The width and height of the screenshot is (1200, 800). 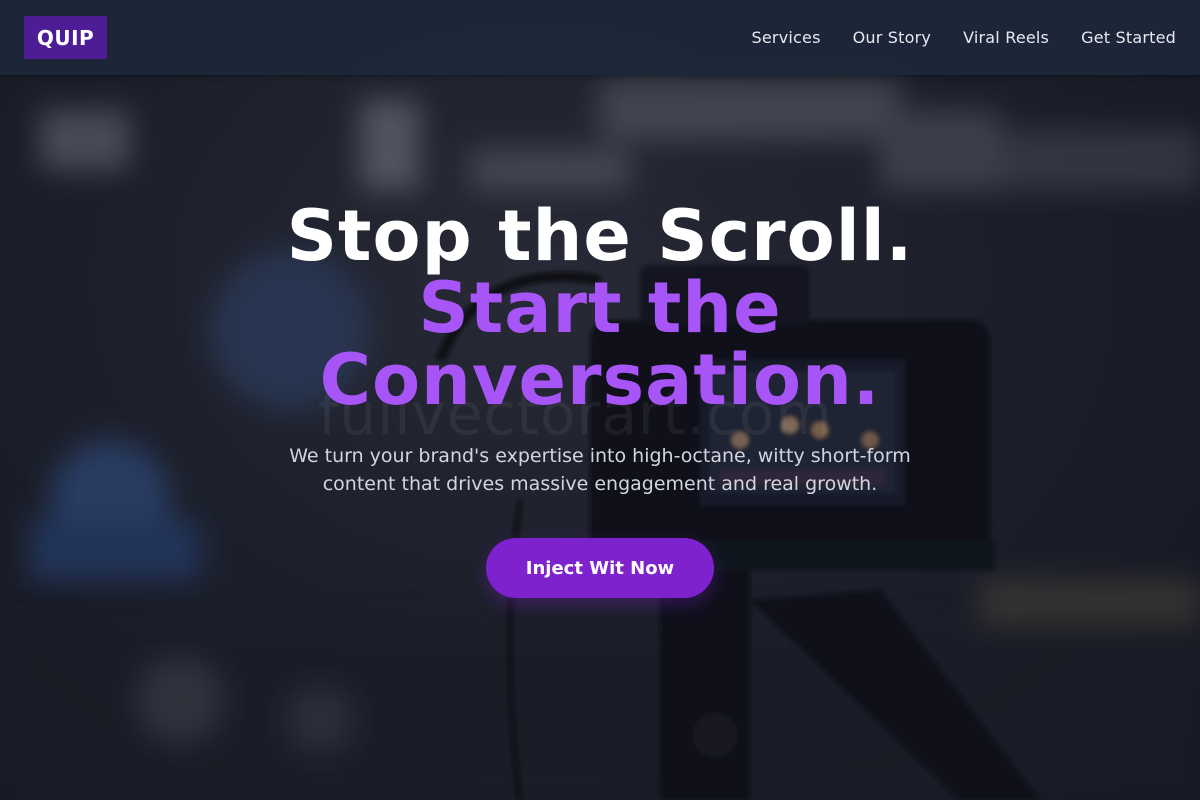 I want to click on nav-item-get-started: Get Started, so click(x=1128, y=37).